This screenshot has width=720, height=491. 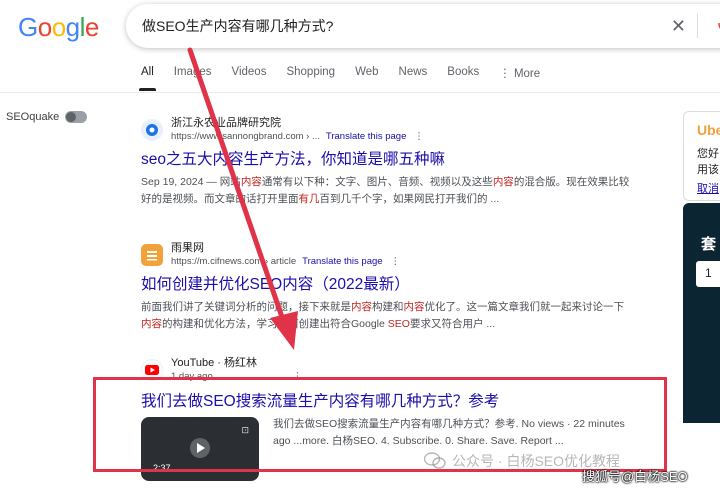 I want to click on snippet-text: 优化了。这一篇文章我们就一起来讨论一下, so click(x=524, y=307).